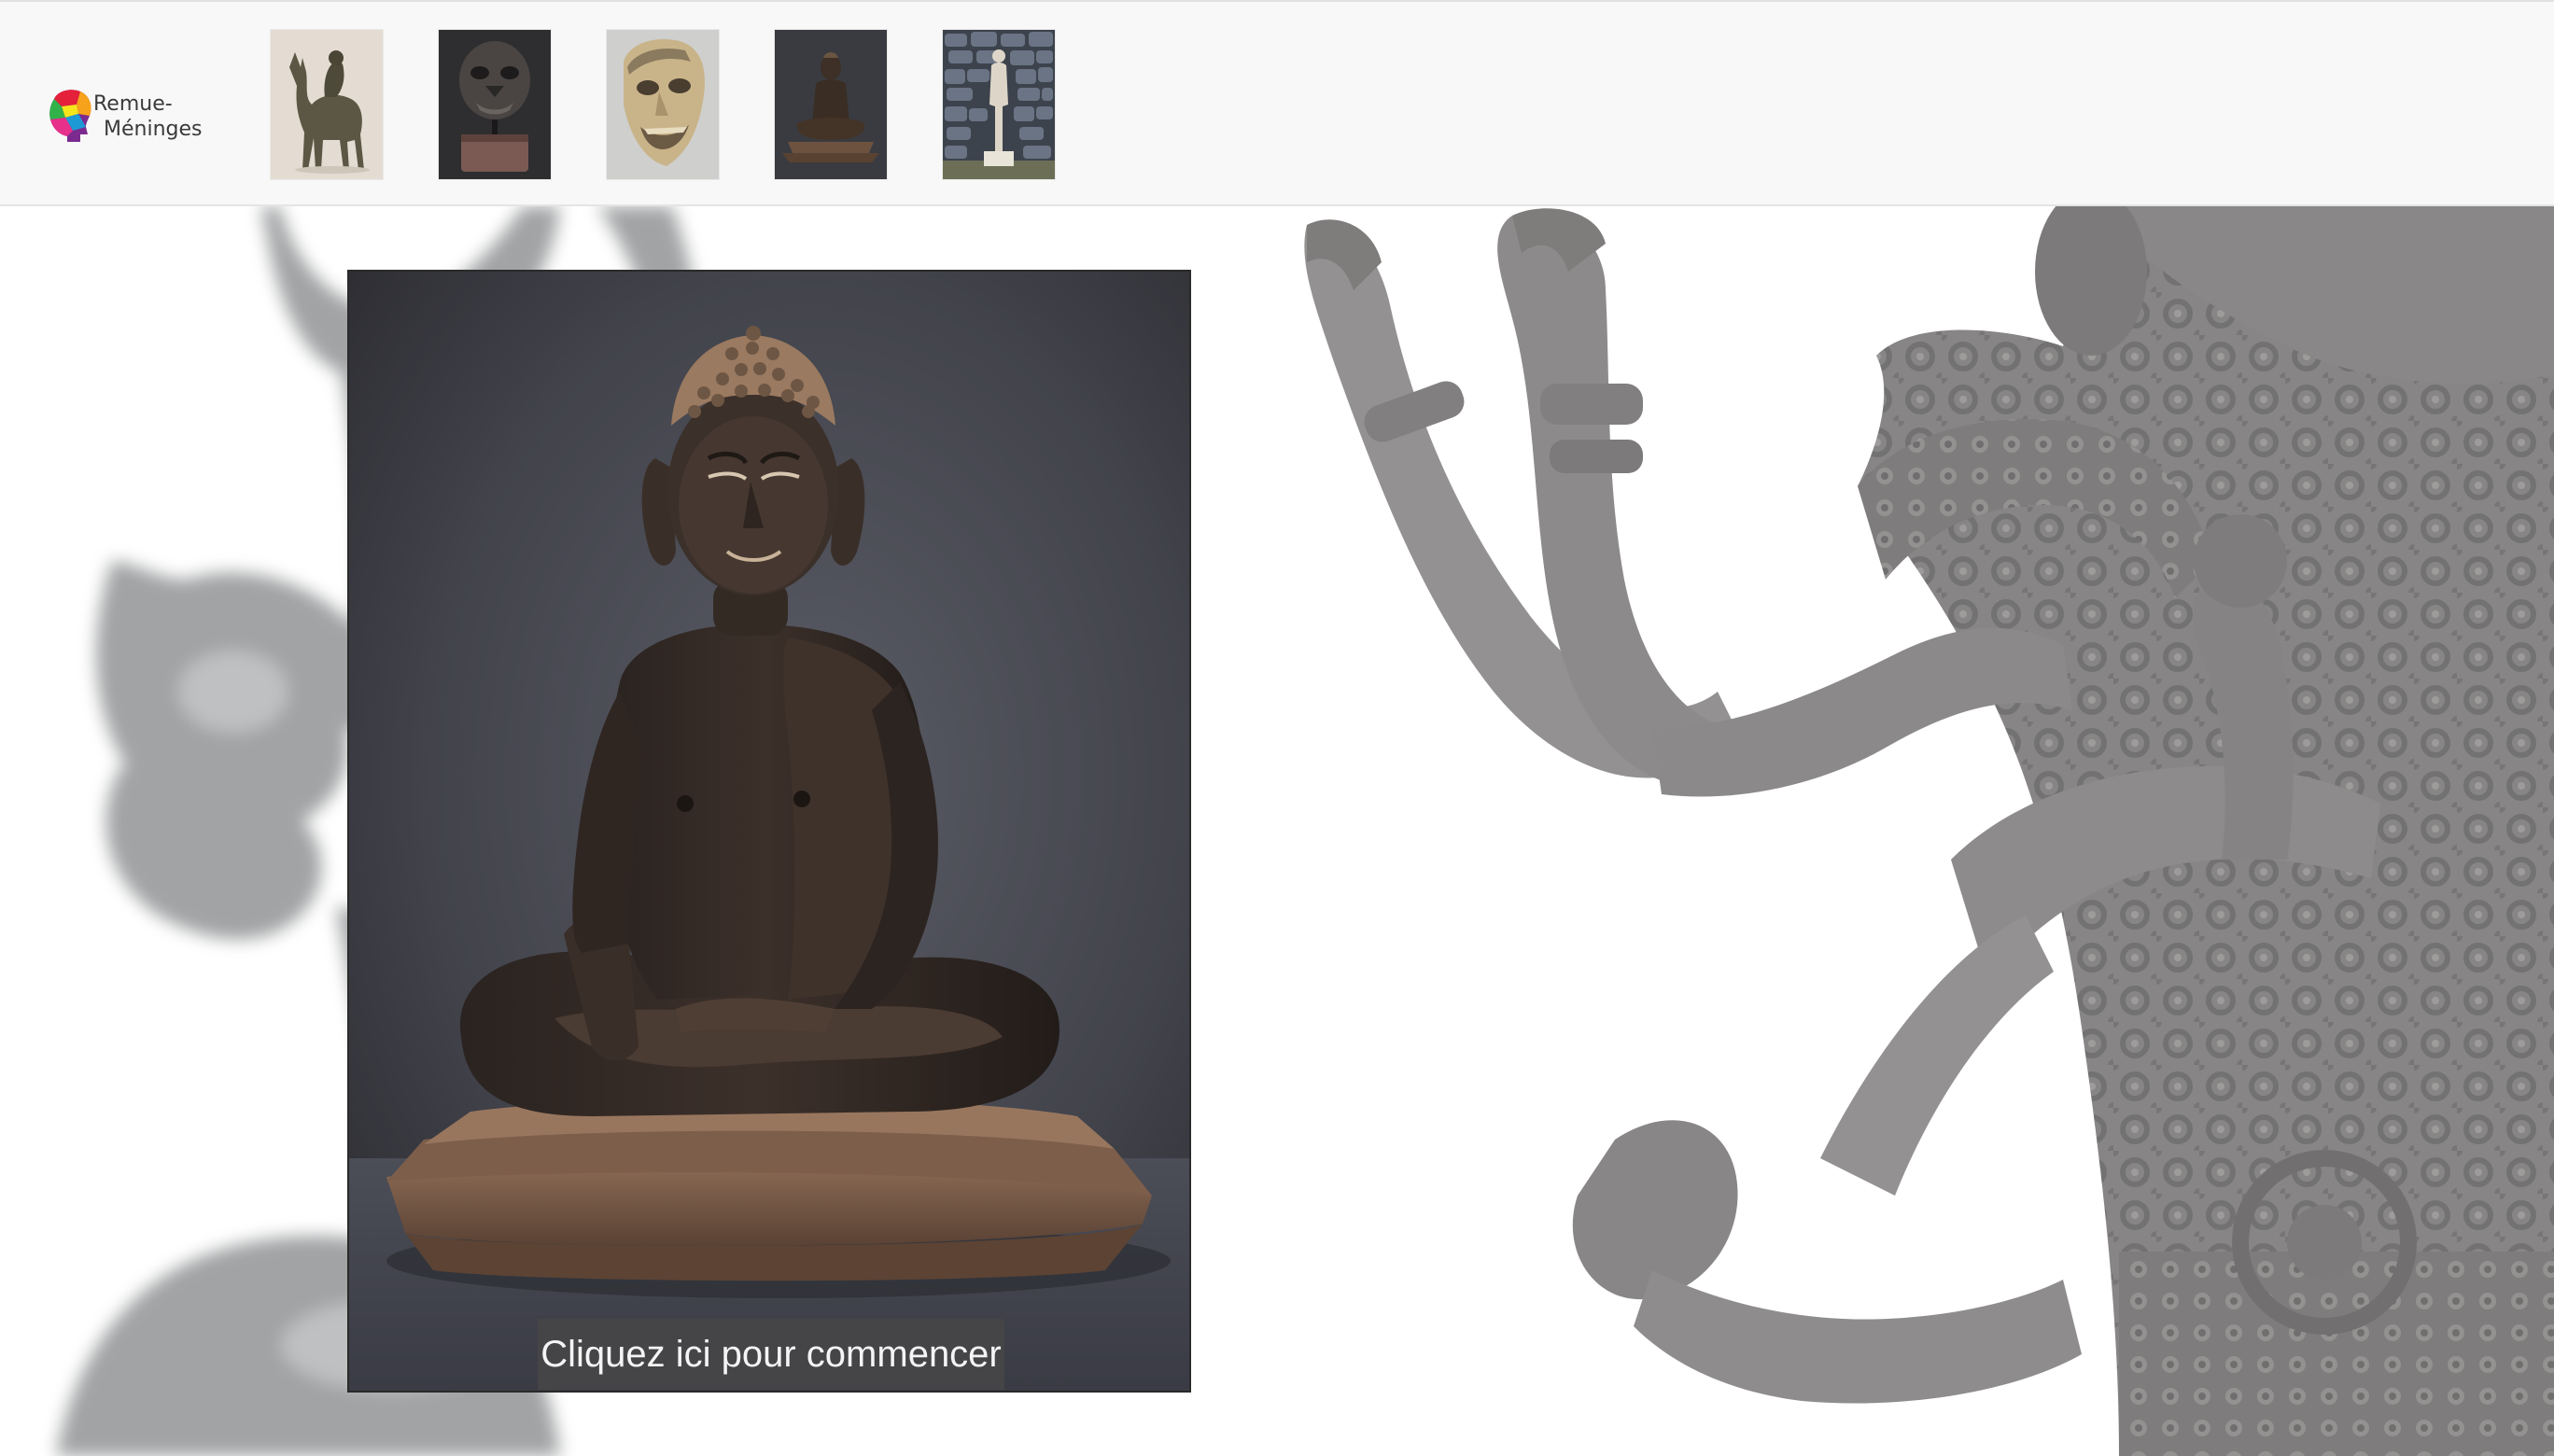  I want to click on thumbnail-seated-buddha, so click(831, 104).